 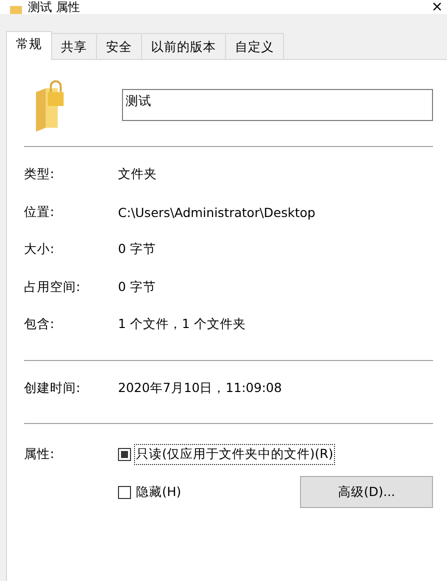 I want to click on field-label: 类型:, so click(x=40, y=175).